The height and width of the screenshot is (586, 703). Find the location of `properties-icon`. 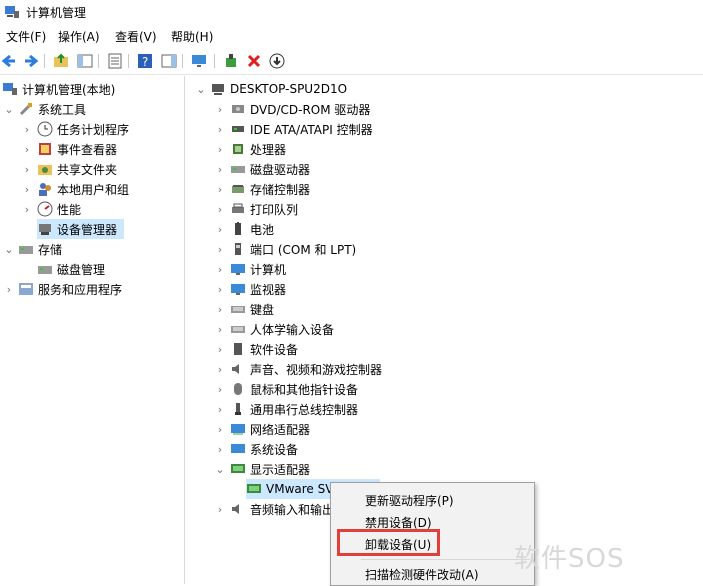

properties-icon is located at coordinates (115, 61).